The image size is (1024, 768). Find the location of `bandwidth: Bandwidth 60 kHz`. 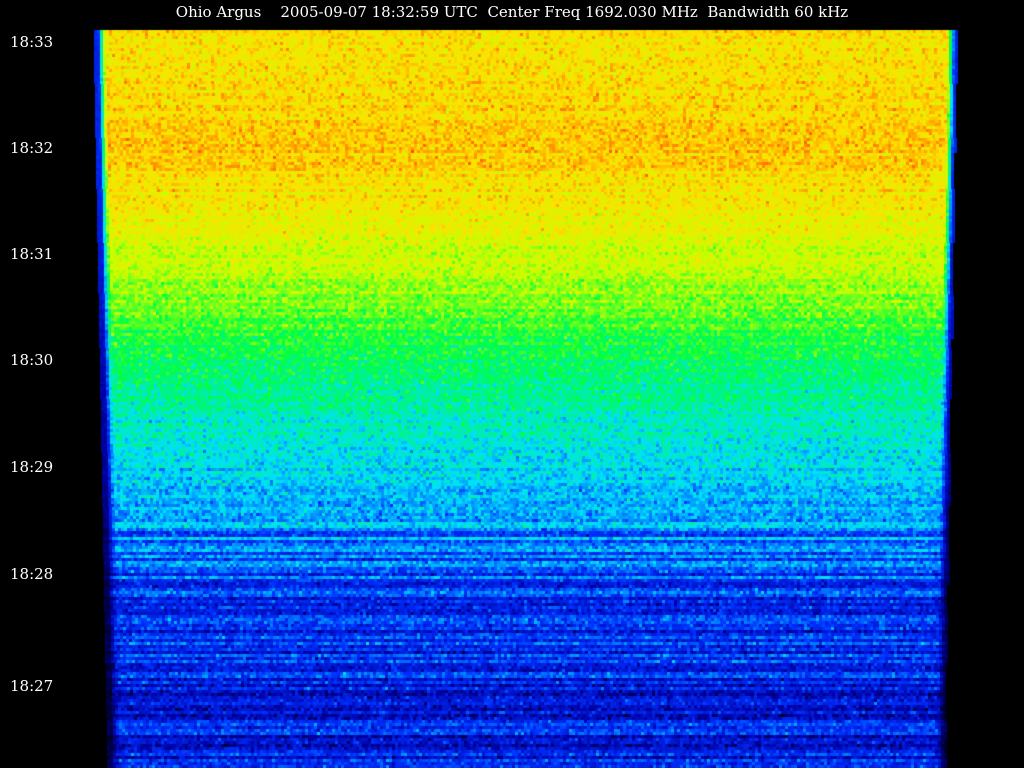

bandwidth: Bandwidth 60 kHz is located at coordinates (778, 12).